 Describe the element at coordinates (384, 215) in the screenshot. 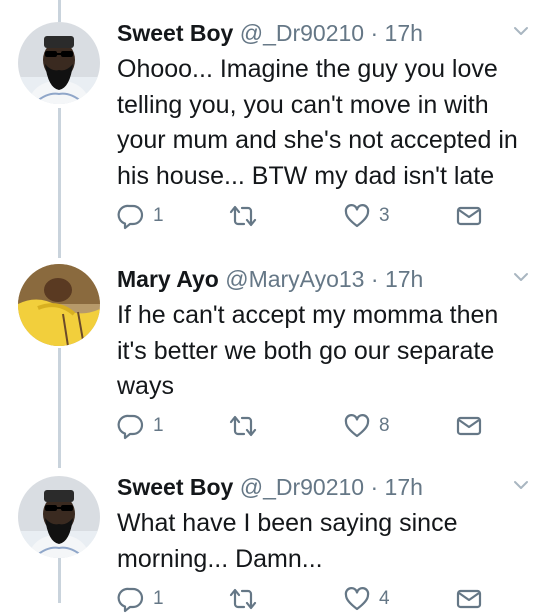

I see `like-count: 3` at that location.